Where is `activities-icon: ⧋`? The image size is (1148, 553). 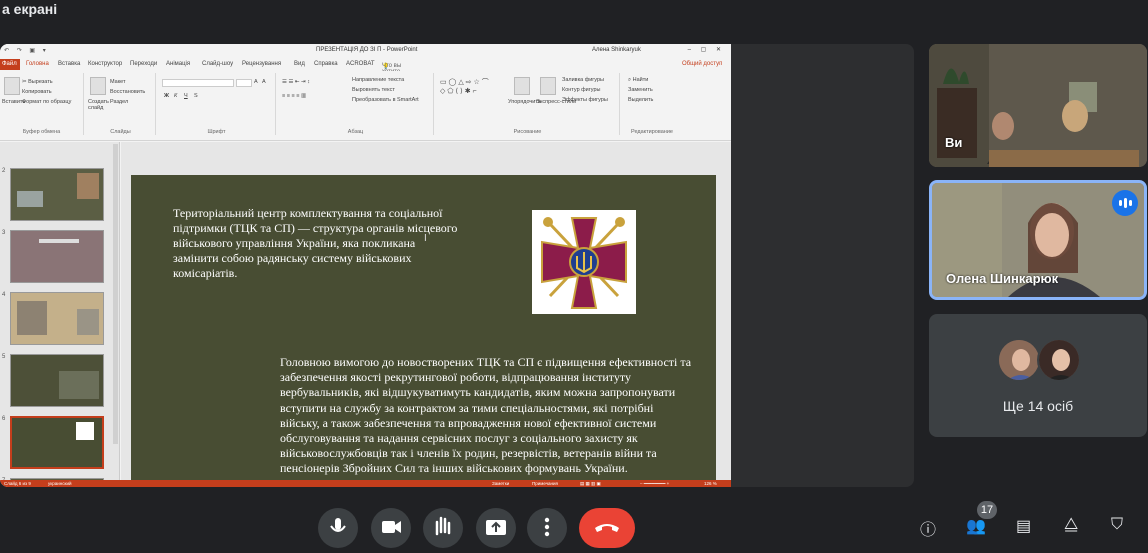 activities-icon: ⧋ is located at coordinates (1071, 525).